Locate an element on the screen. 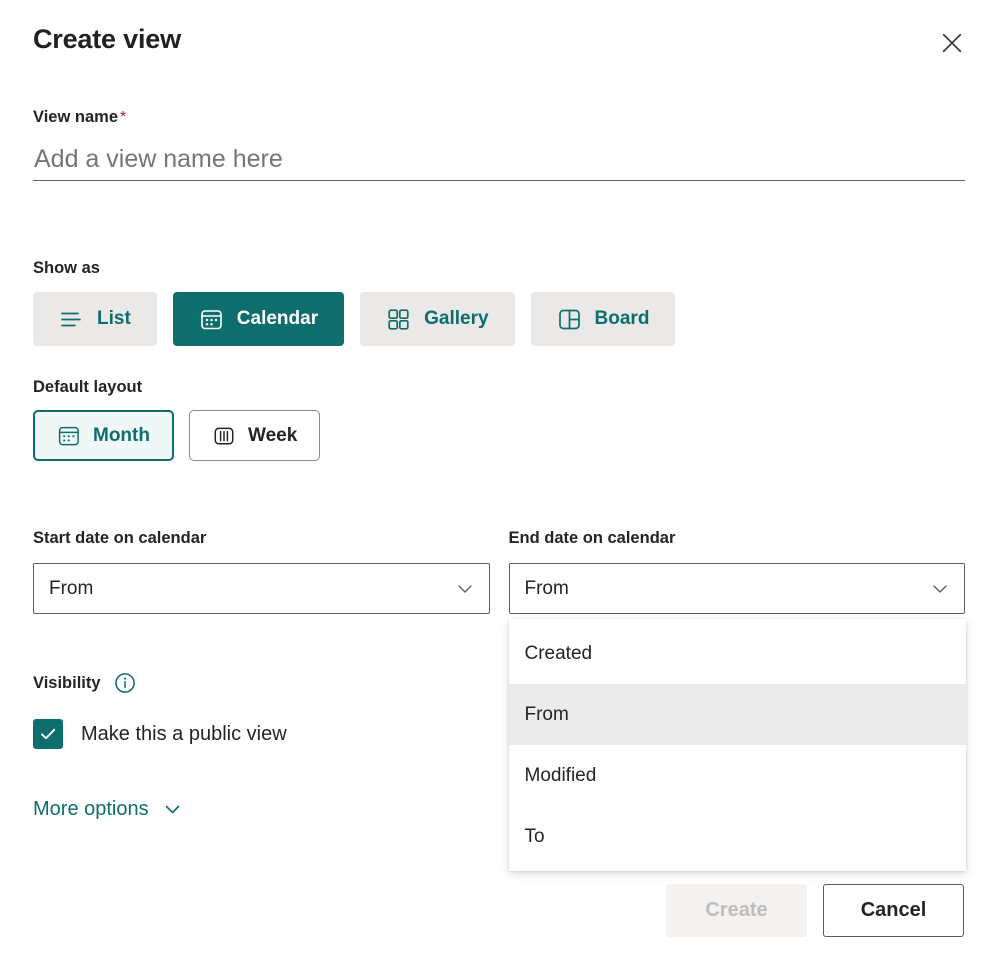  view-name-label-text: View name is located at coordinates (75, 117).